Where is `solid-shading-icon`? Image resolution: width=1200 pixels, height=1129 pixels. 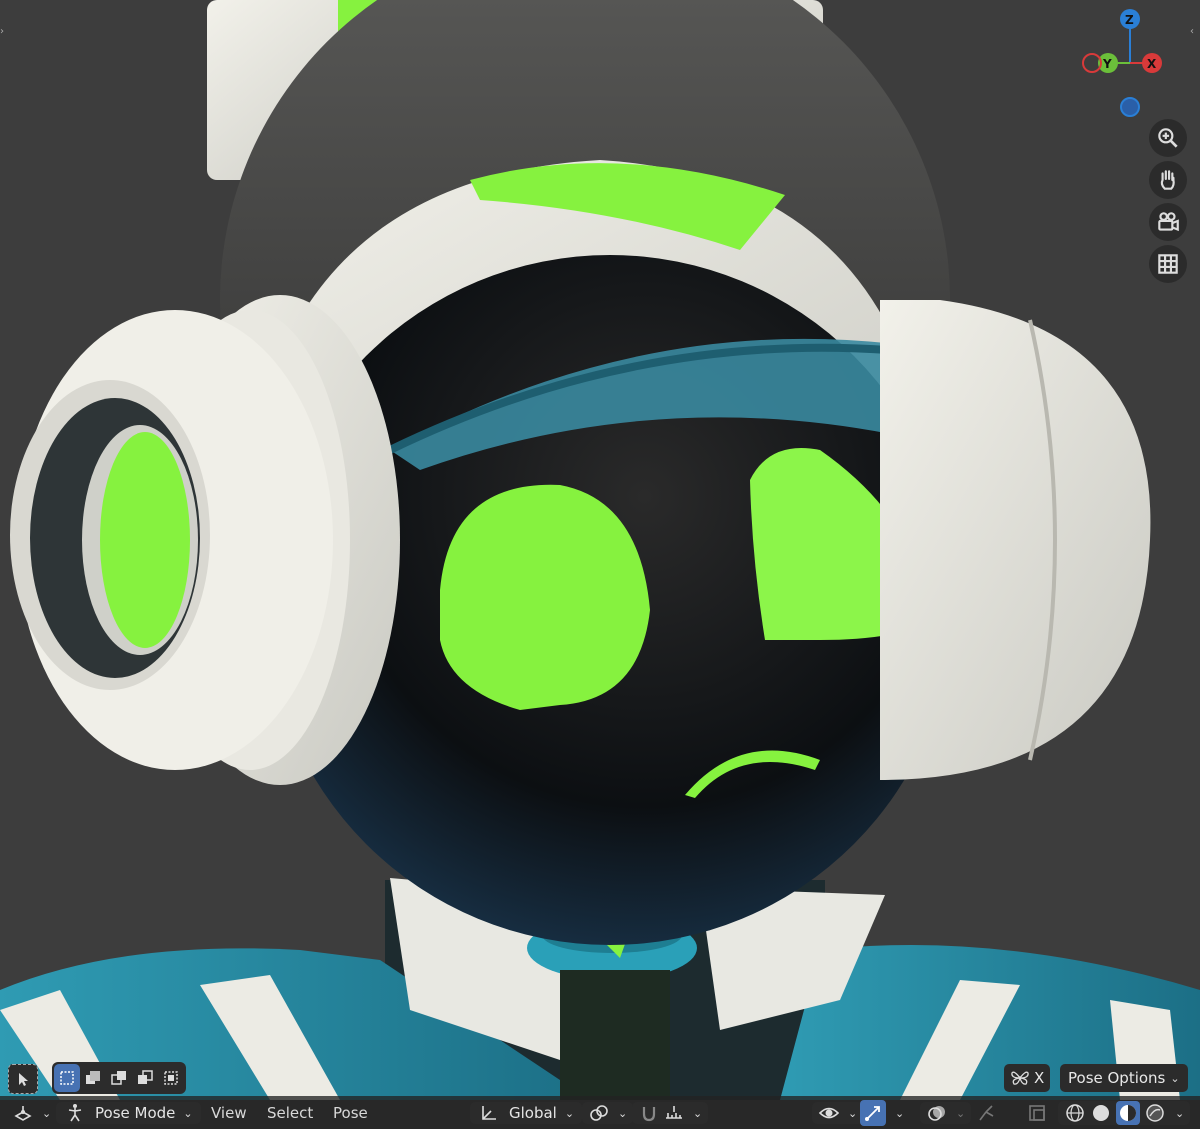
solid-shading-icon is located at coordinates (1101, 1113).